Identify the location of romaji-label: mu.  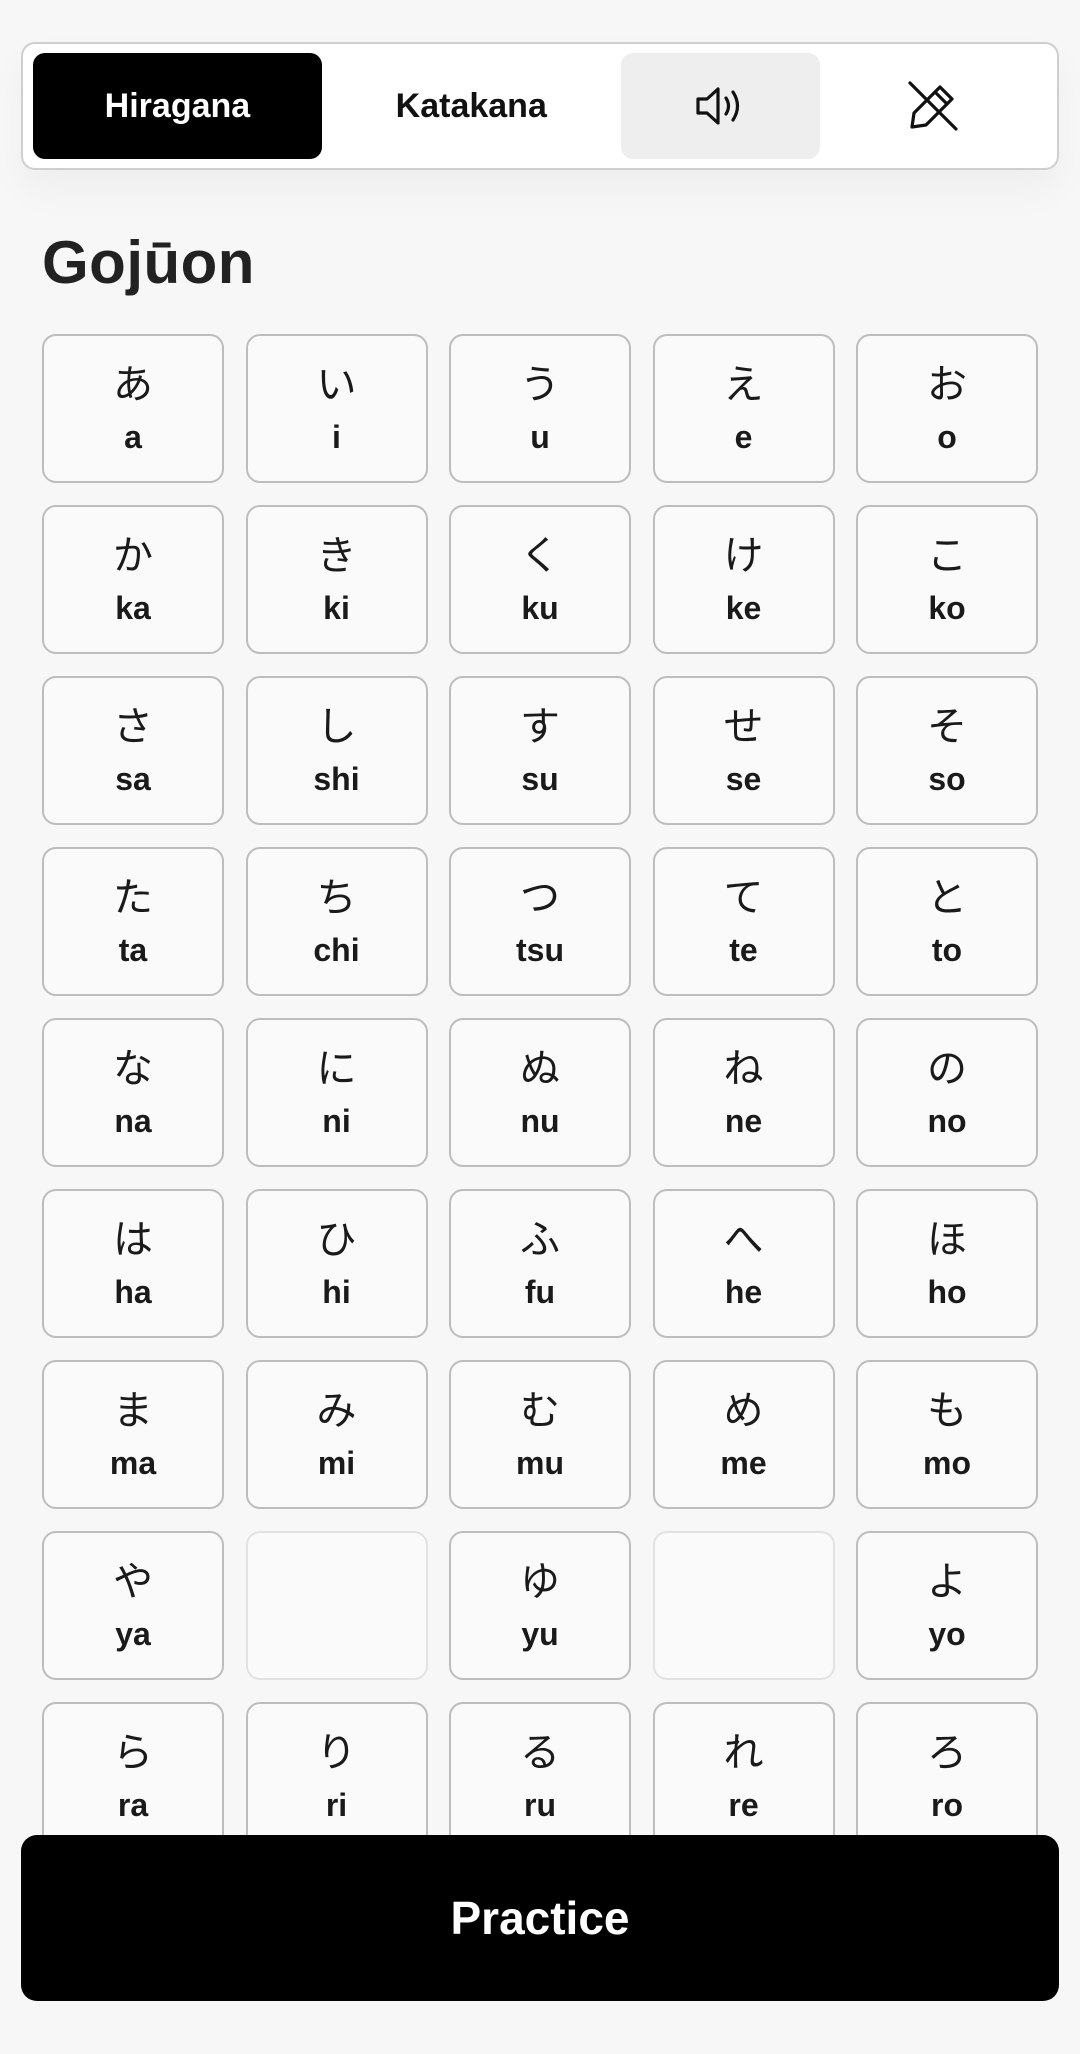
(540, 1462).